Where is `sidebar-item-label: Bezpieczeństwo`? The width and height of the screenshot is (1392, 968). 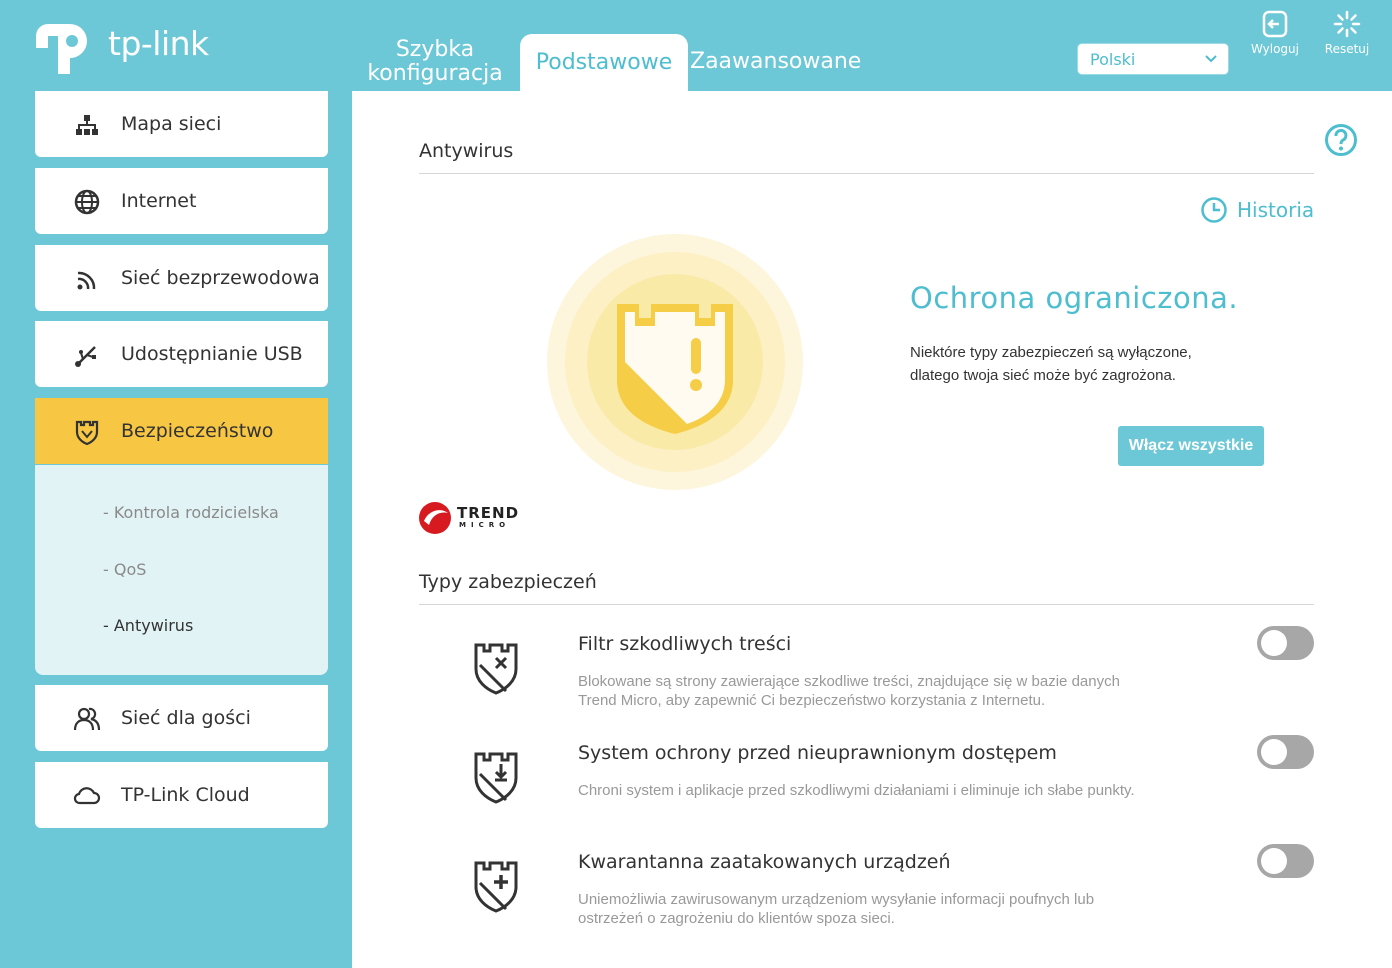 sidebar-item-label: Bezpieczeństwo is located at coordinates (197, 431).